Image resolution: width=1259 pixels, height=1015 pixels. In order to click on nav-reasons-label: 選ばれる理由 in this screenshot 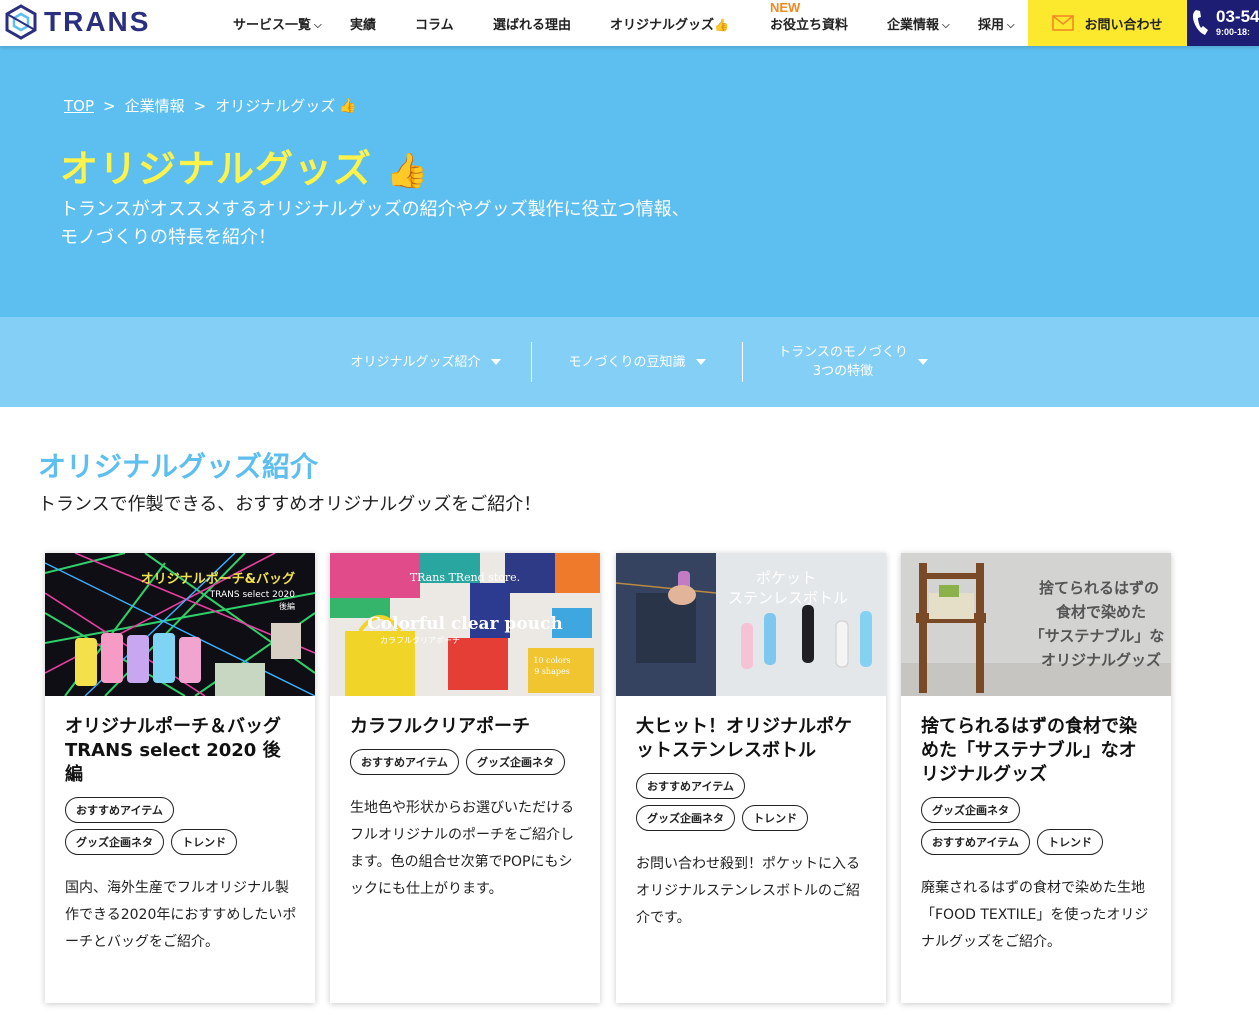, I will do `click(532, 25)`.